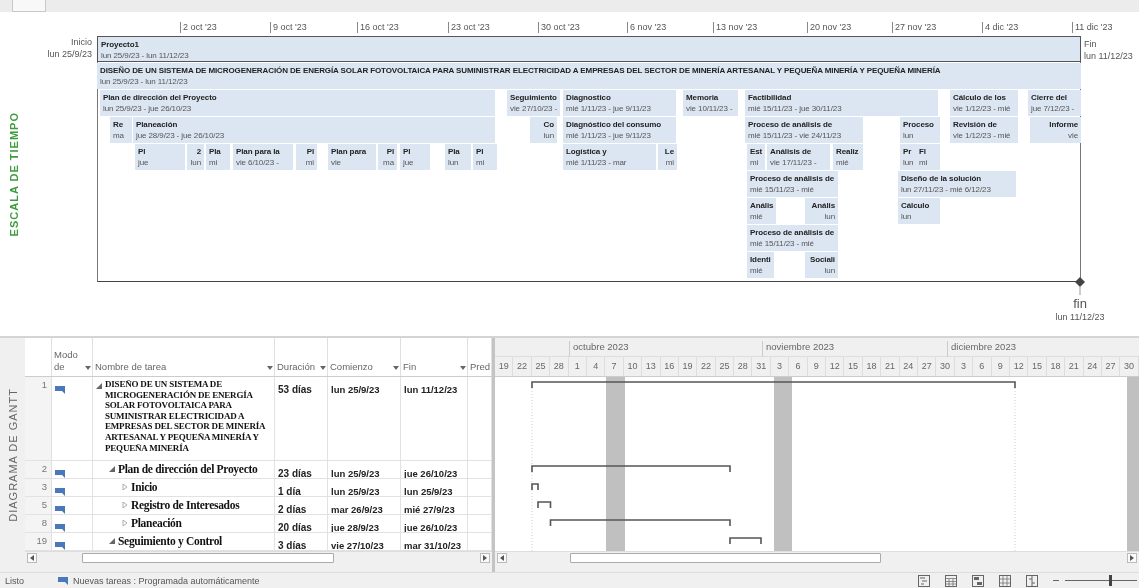 Image resolution: width=1139 pixels, height=588 pixels. What do you see at coordinates (919, 211) in the screenshot?
I see `timeline-bar: Cálculo lun` at bounding box center [919, 211].